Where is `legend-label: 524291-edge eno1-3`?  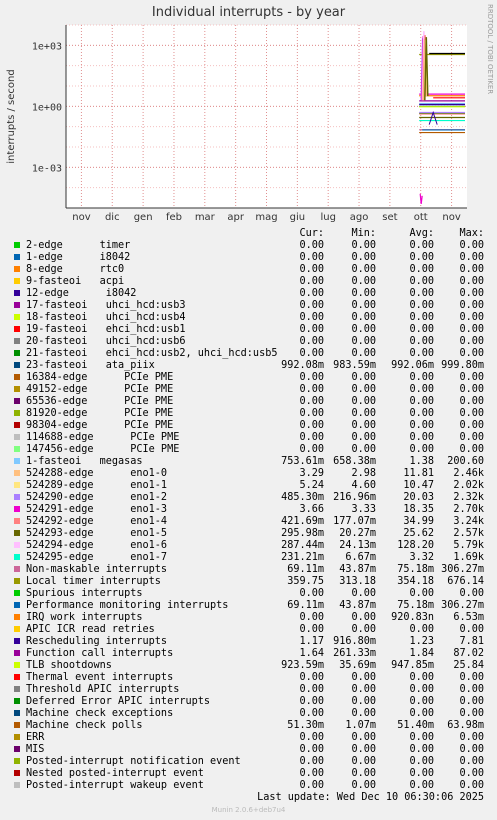 legend-label: 524291-edge eno1-3 is located at coordinates (97, 509).